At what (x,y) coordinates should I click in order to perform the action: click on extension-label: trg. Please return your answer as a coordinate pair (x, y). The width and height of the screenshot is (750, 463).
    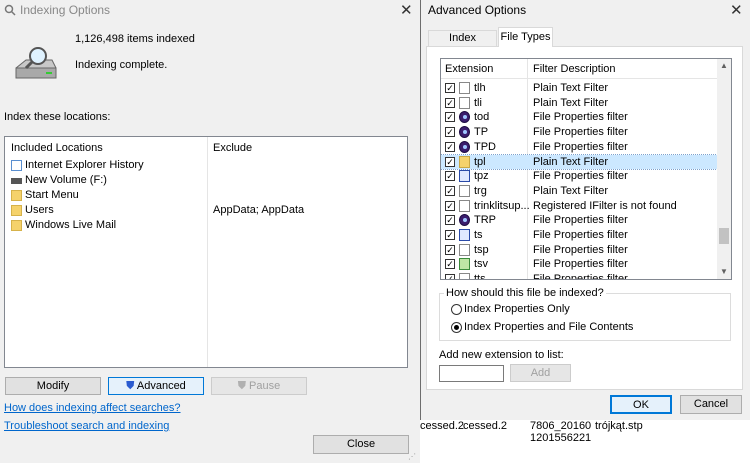
    Looking at the image, I should click on (480, 190).